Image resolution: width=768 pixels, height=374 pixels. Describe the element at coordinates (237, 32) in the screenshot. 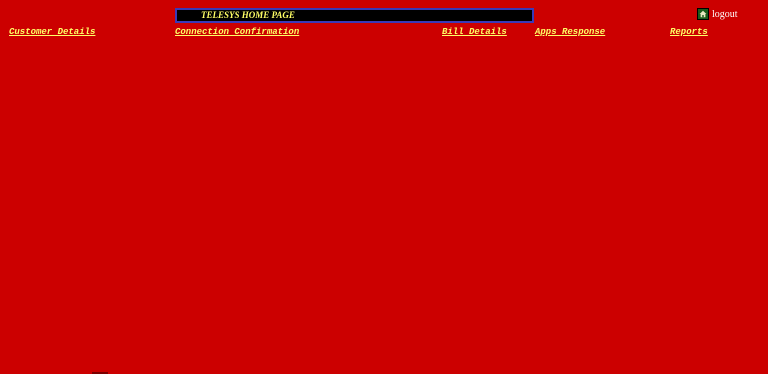

I see `nav-connection-confirmation: Connection Confirmation` at that location.